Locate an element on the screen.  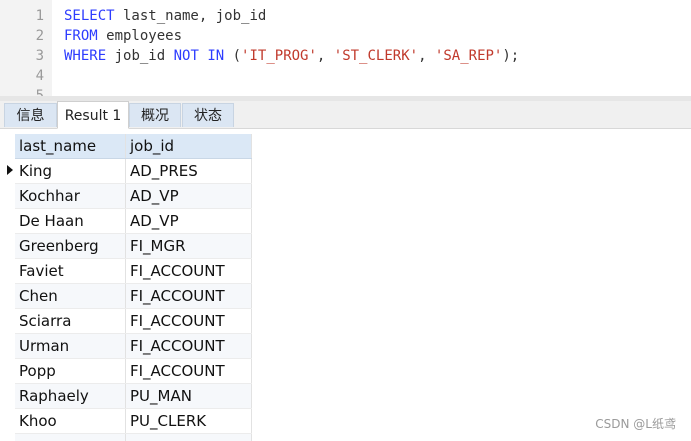
cell-last-name: Kochhar is located at coordinates (70, 196).